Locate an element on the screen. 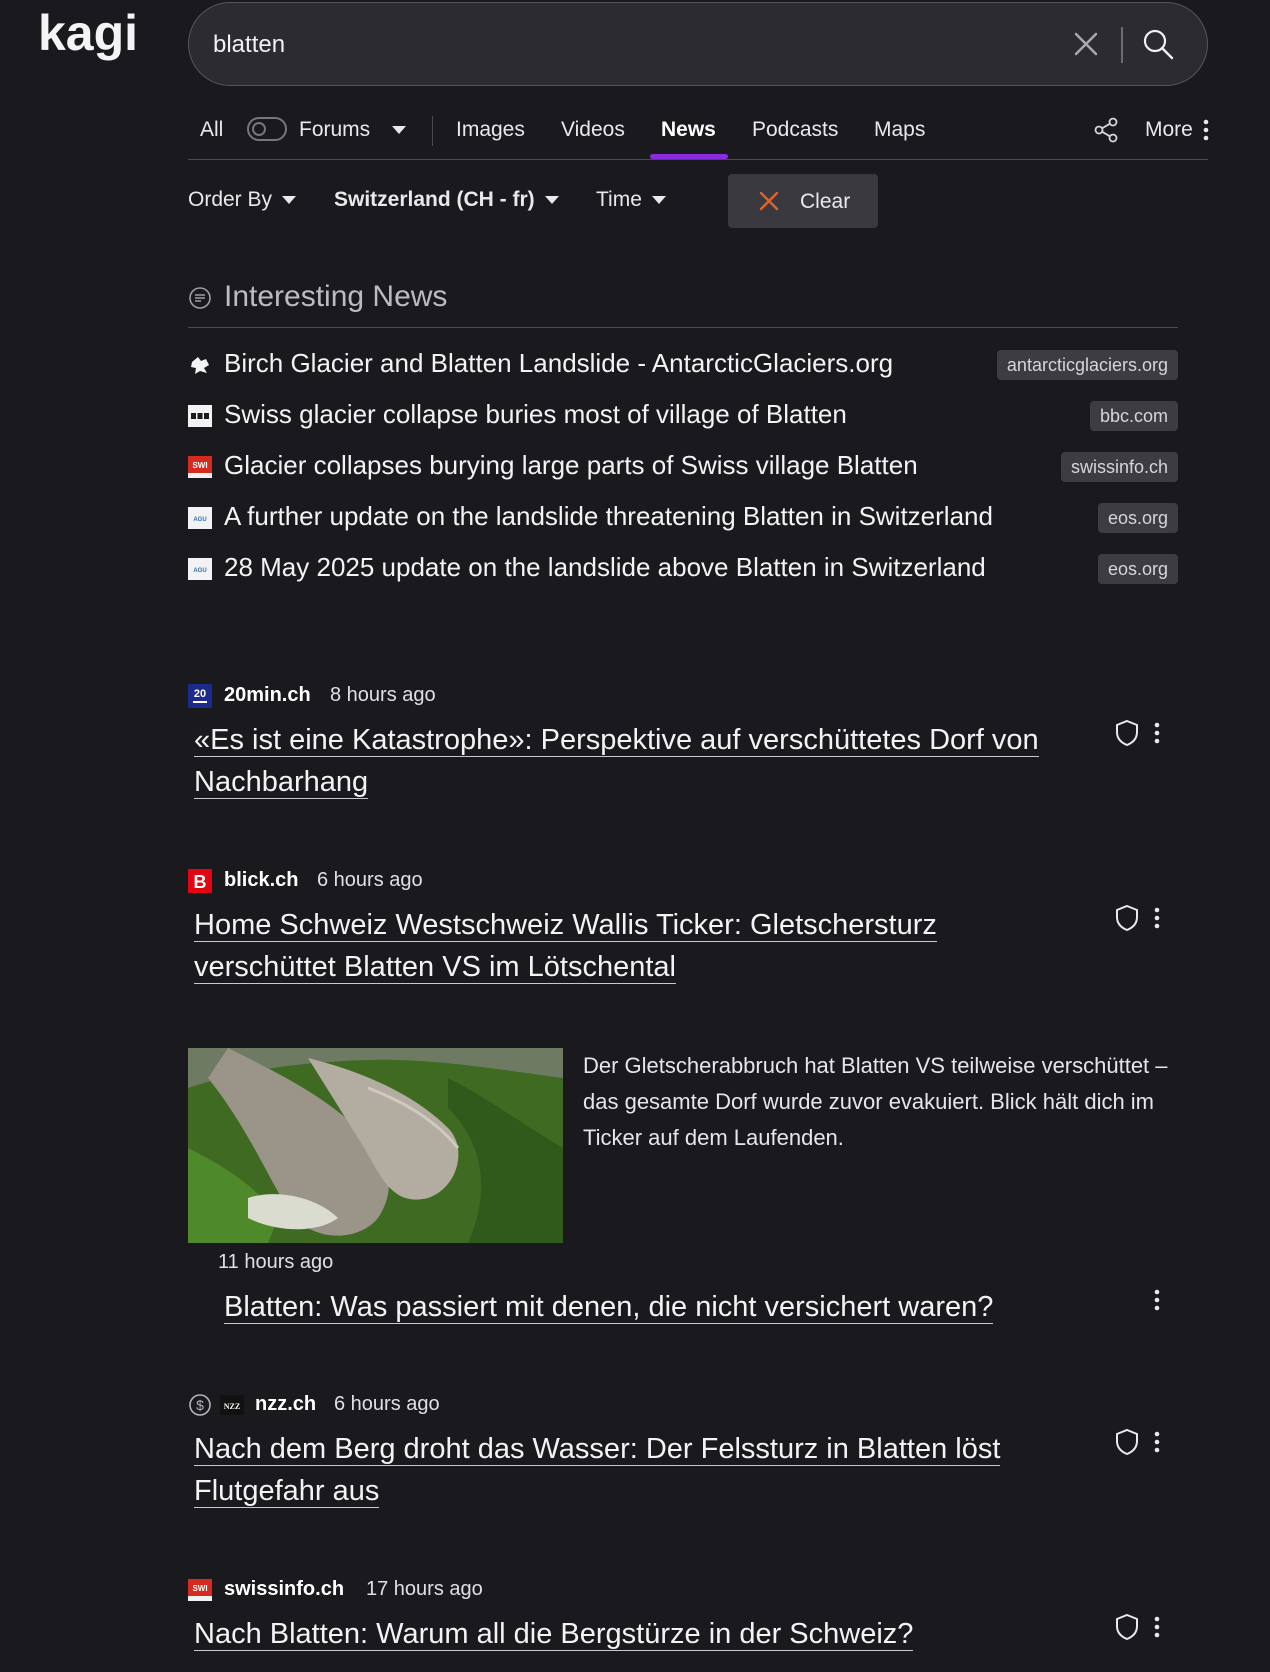  region-dropdown: Switzerland (CH - fr) is located at coordinates (446, 200).